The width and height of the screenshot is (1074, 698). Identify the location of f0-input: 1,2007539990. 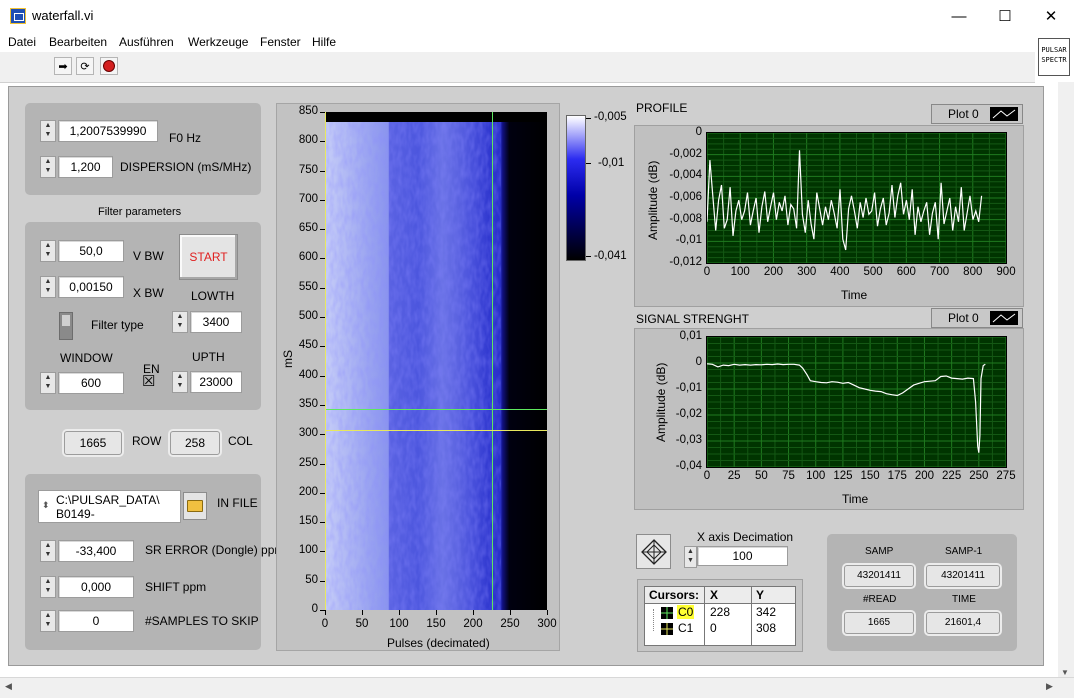
(108, 131).